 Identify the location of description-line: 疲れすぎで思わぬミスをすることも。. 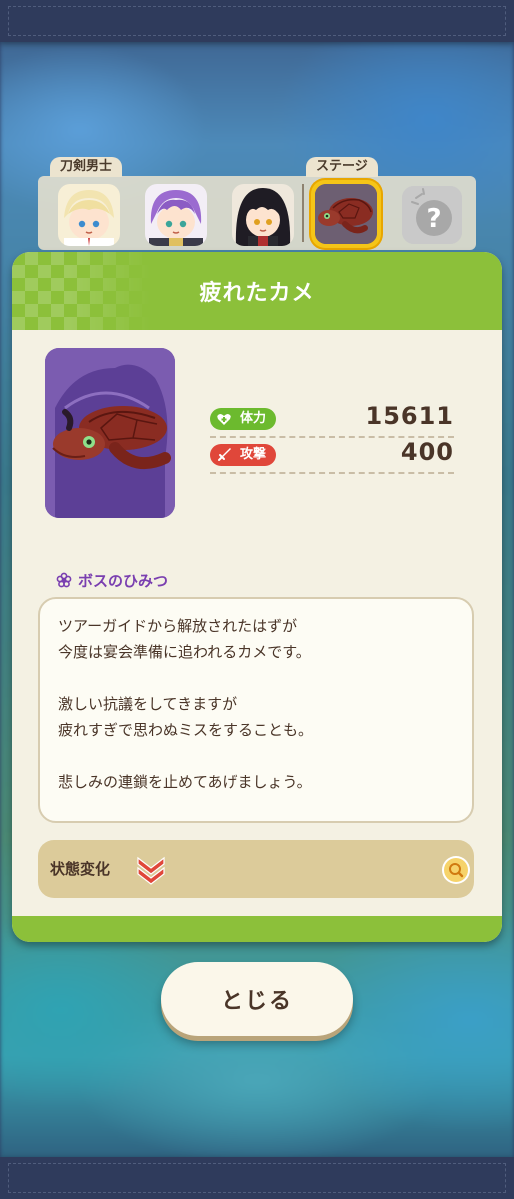
(186, 730).